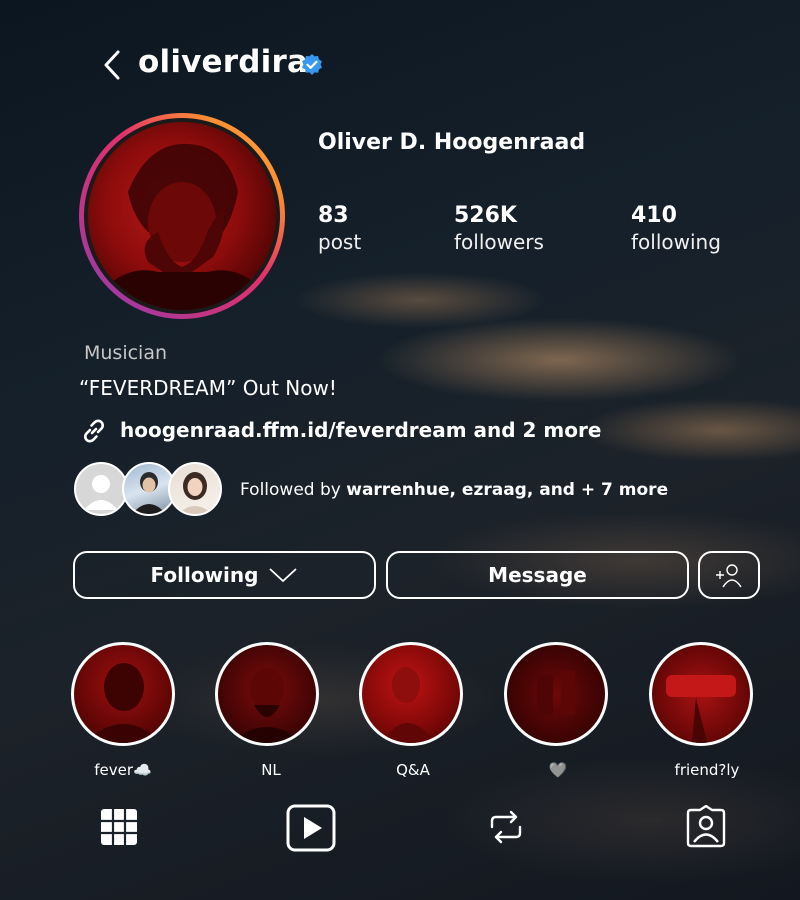 The height and width of the screenshot is (900, 800). I want to click on add-user-button, so click(729, 575).